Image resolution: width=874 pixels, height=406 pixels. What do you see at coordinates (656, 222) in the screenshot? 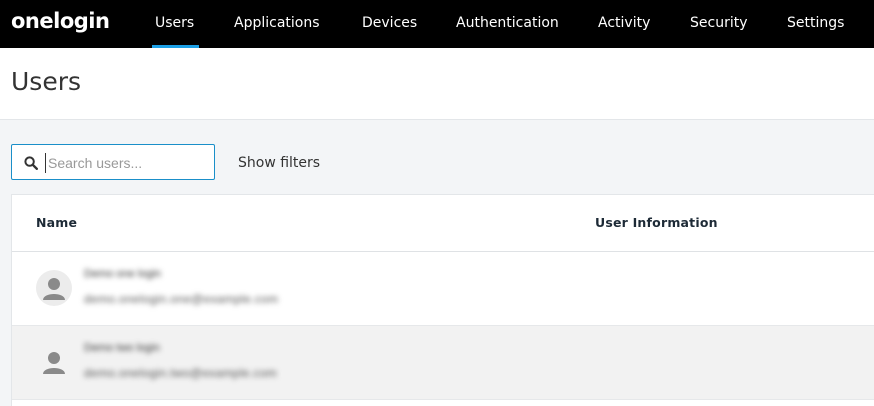
I see `column-header-user-information: User Information` at bounding box center [656, 222].